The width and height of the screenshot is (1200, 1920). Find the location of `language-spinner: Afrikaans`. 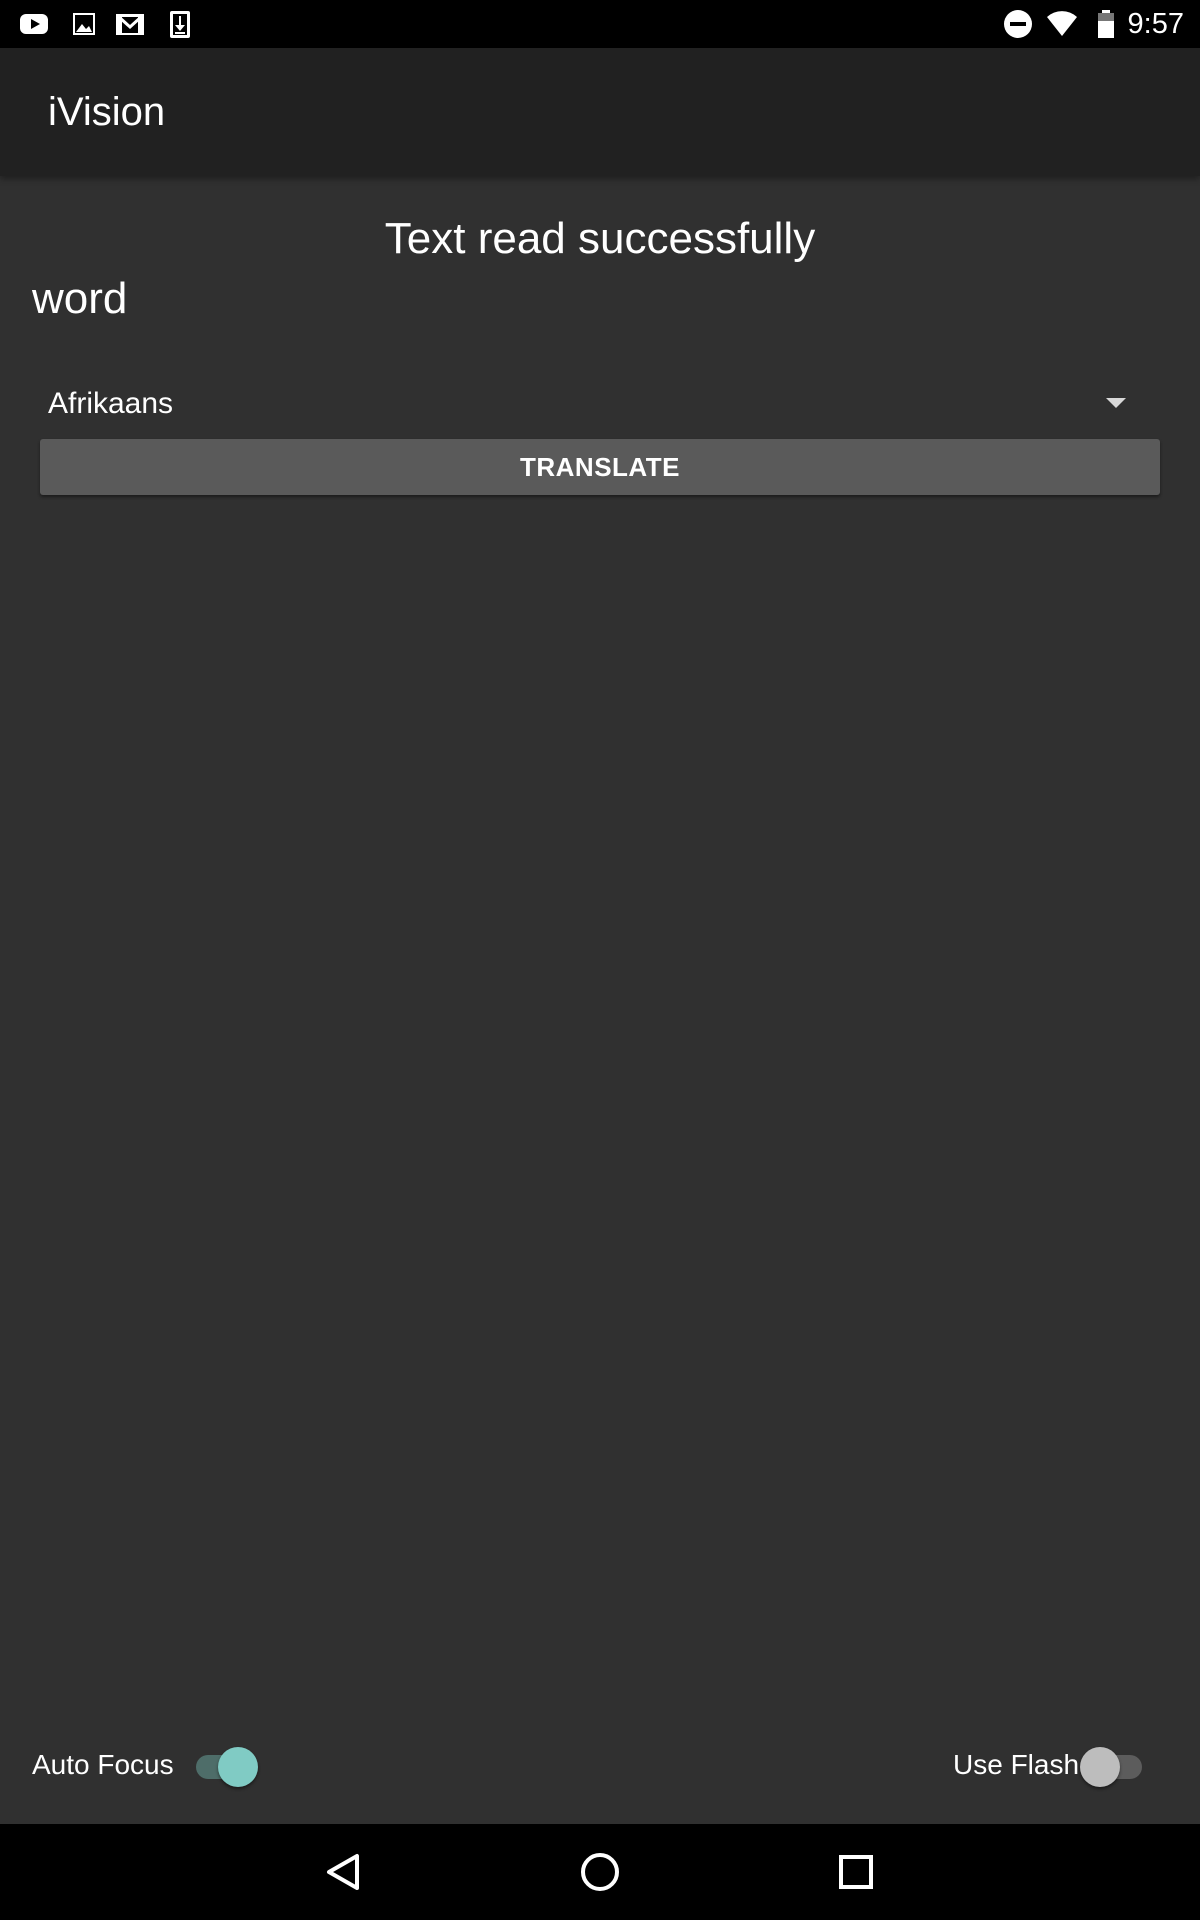

language-spinner: Afrikaans is located at coordinates (592, 404).